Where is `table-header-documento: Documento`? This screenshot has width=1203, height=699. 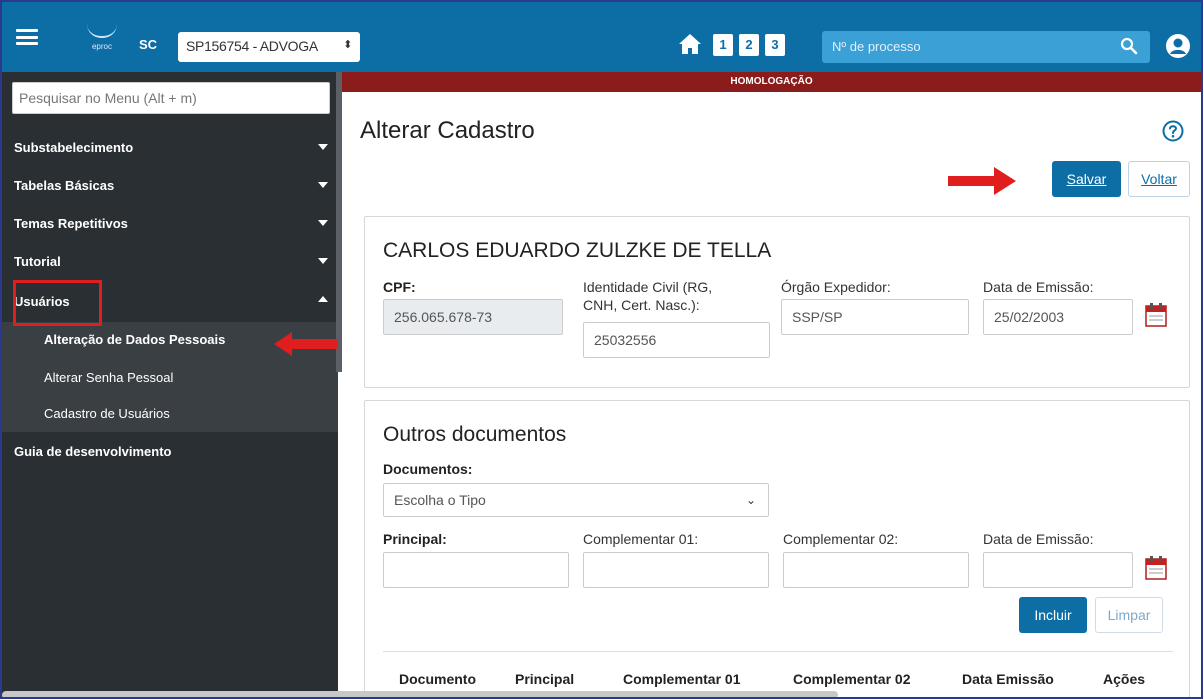
table-header-documento: Documento is located at coordinates (437, 679).